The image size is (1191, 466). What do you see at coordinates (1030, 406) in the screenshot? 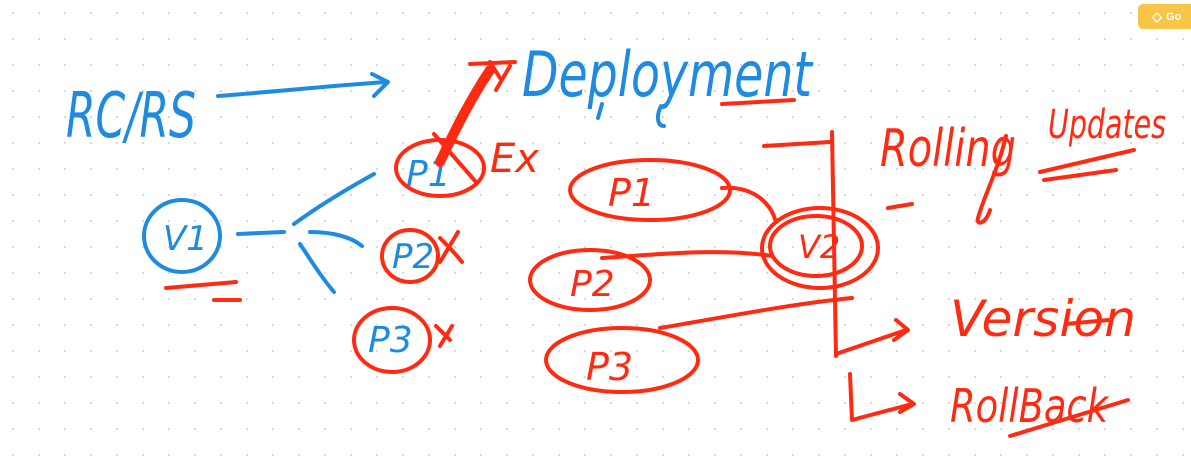
I see `rollback-label: RollBack` at bounding box center [1030, 406].